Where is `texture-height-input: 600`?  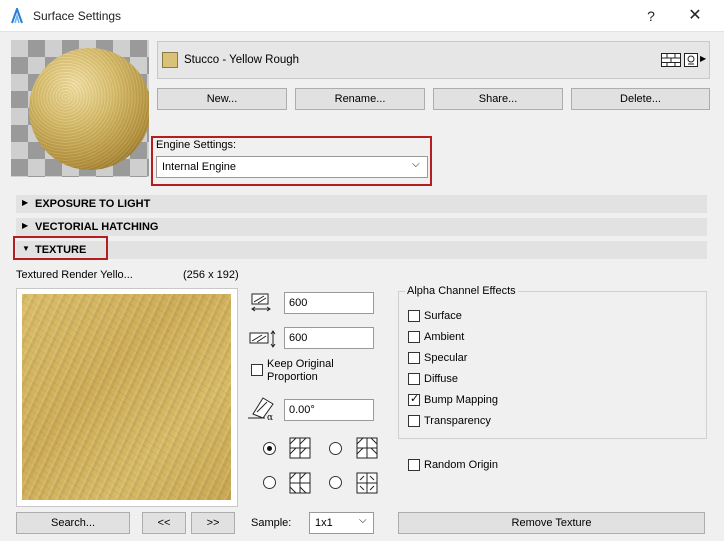 texture-height-input: 600 is located at coordinates (329, 338).